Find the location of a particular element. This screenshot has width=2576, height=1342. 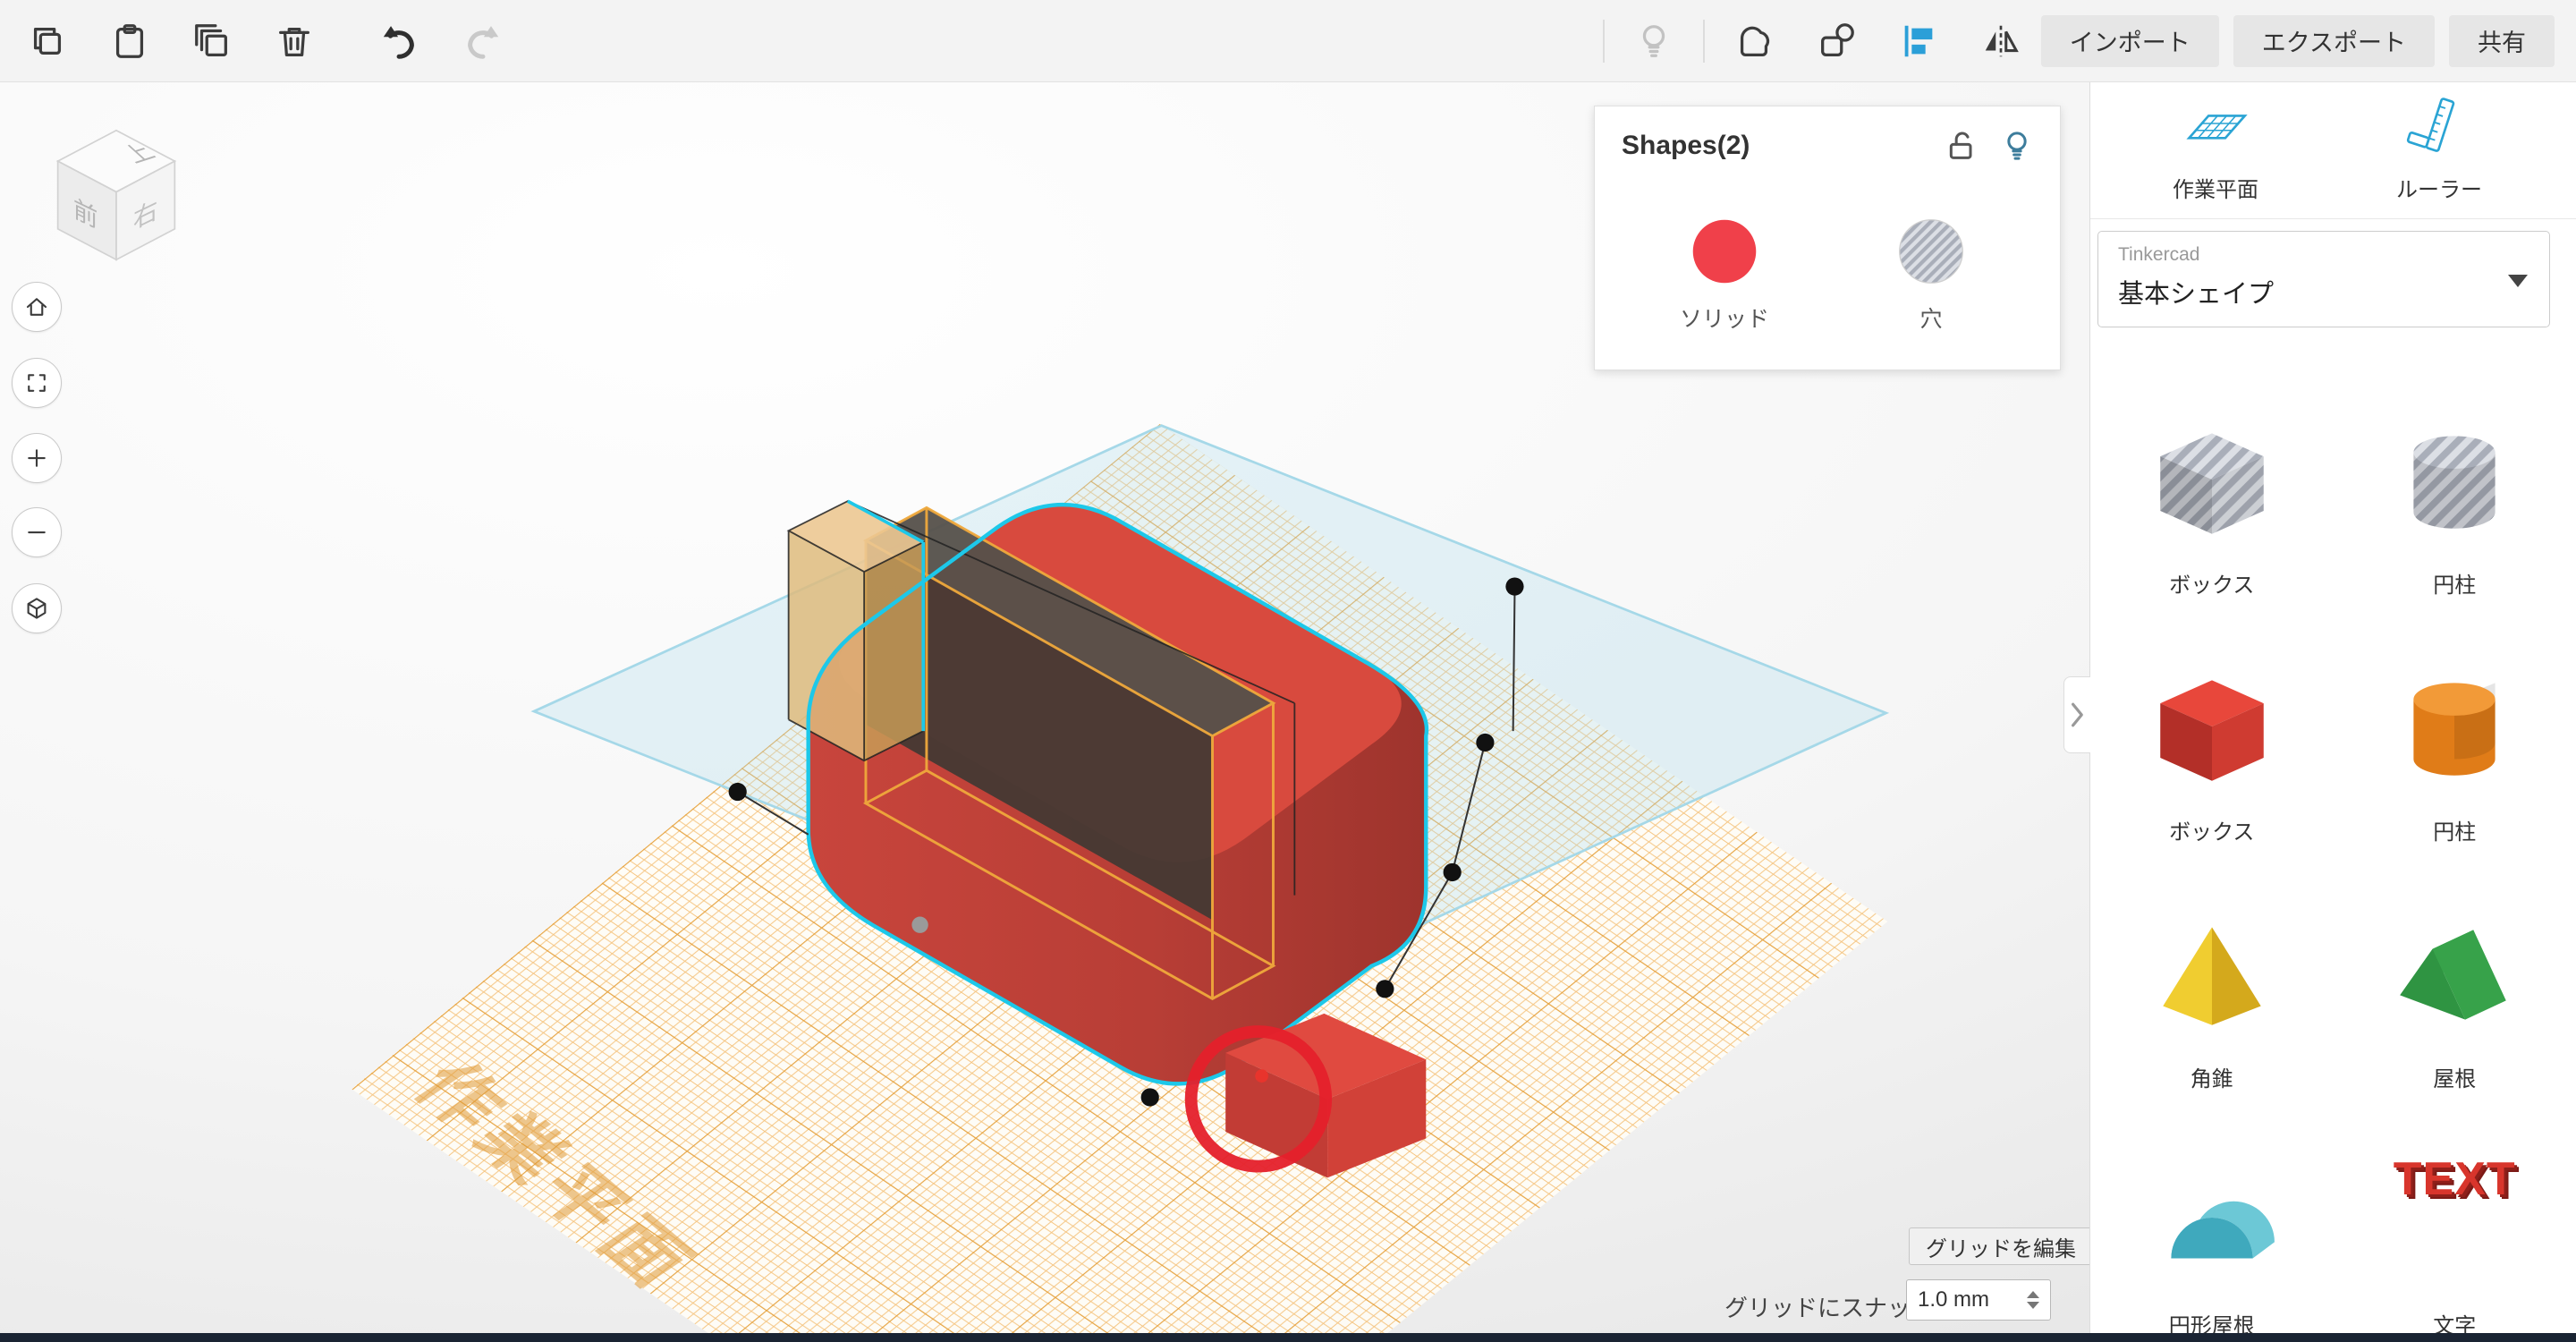

align-icon is located at coordinates (1918, 41).